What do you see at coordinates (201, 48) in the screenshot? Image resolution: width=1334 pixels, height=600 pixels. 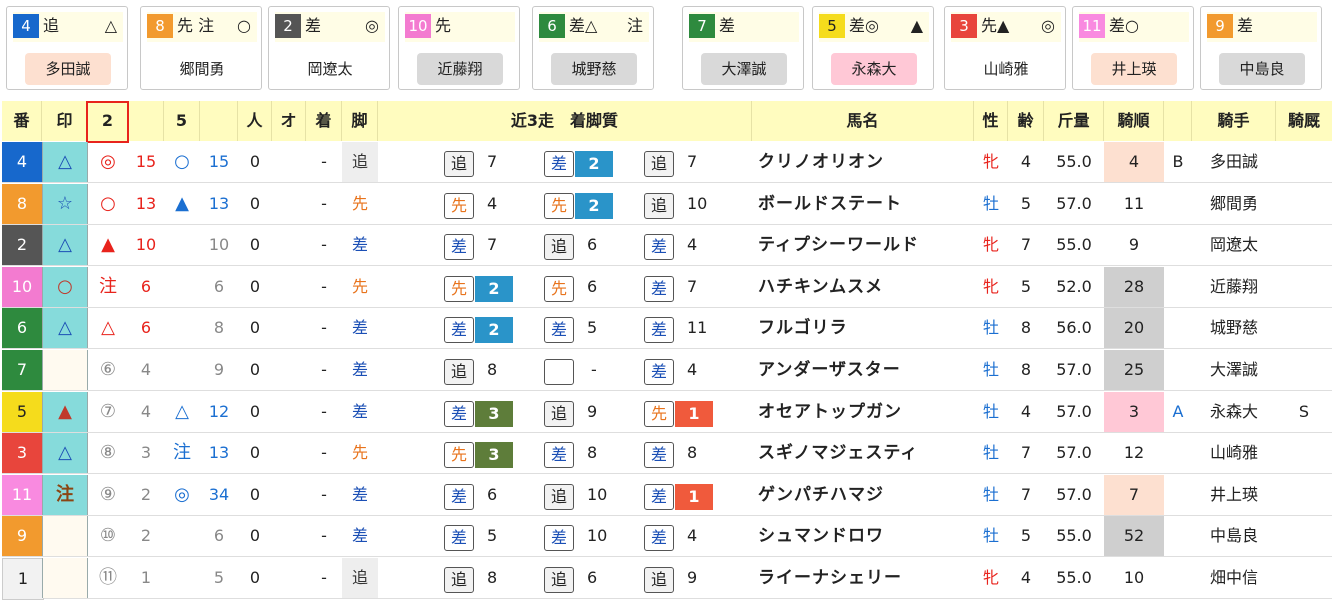 I see `jockey-card: 8 先 注 ○ 郷間勇` at bounding box center [201, 48].